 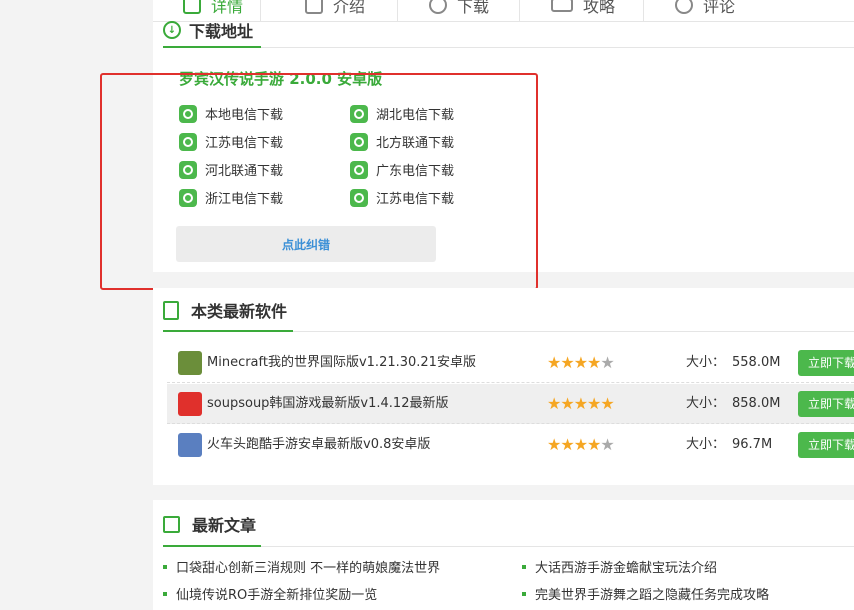 What do you see at coordinates (510, 445) in the screenshot?
I see `software-row: 火车头跑酷手游安卓最新版v0.8安卓版 ★★★★★ 大小： 96.7M 立即下载` at bounding box center [510, 445].